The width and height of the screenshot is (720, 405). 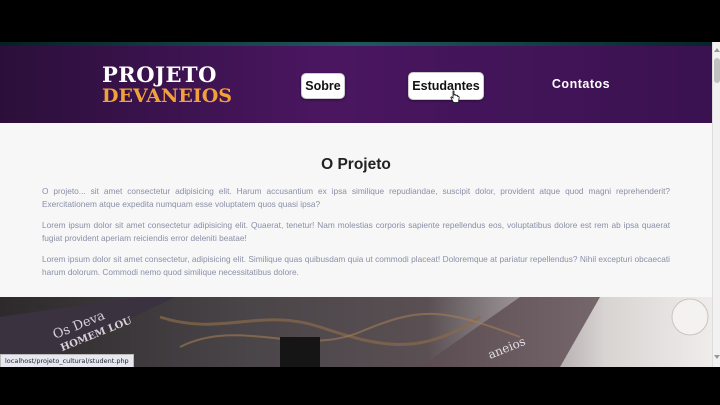 What do you see at coordinates (717, 70) in the screenshot?
I see `scrollbar-thumb` at bounding box center [717, 70].